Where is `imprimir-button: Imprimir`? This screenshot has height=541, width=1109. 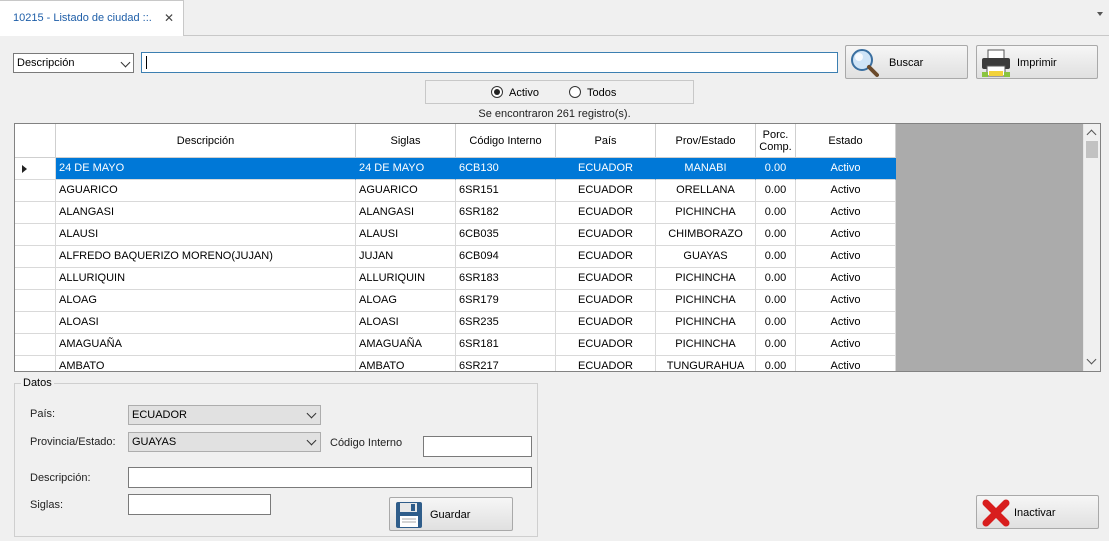
imprimir-button: Imprimir is located at coordinates (1037, 62).